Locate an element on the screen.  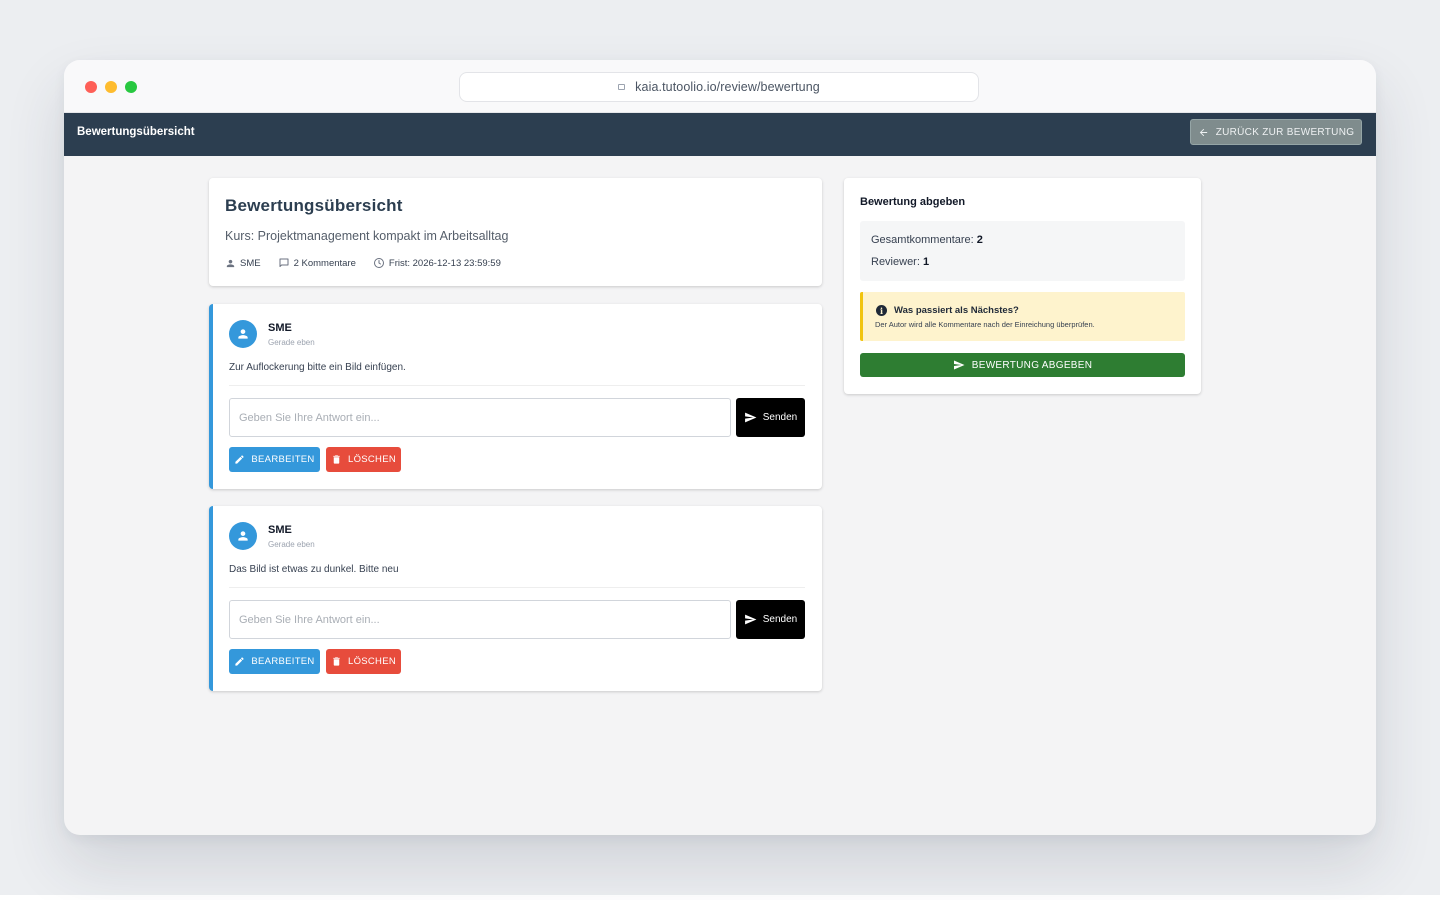
chat-bubble-icon is located at coordinates (284, 262).